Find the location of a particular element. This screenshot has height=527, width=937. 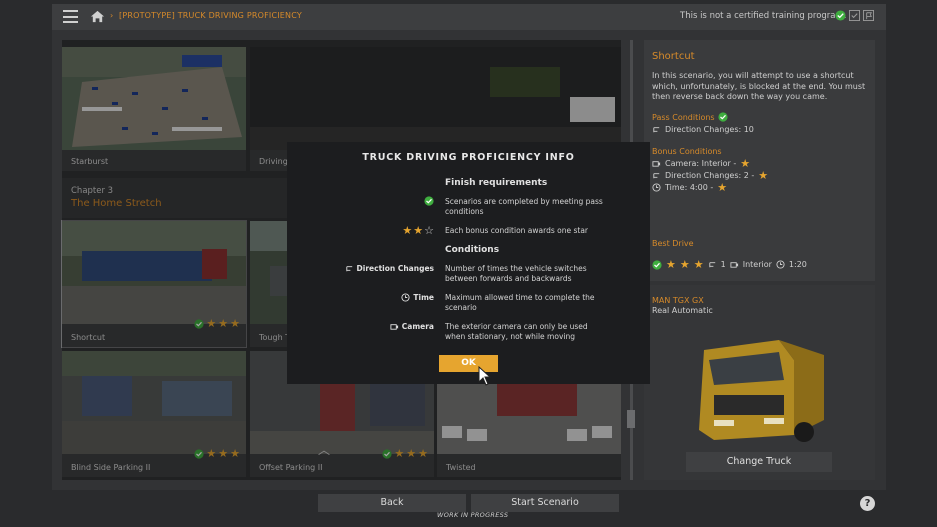

bonus-row-text: Time: 4:00 - is located at coordinates (689, 187).